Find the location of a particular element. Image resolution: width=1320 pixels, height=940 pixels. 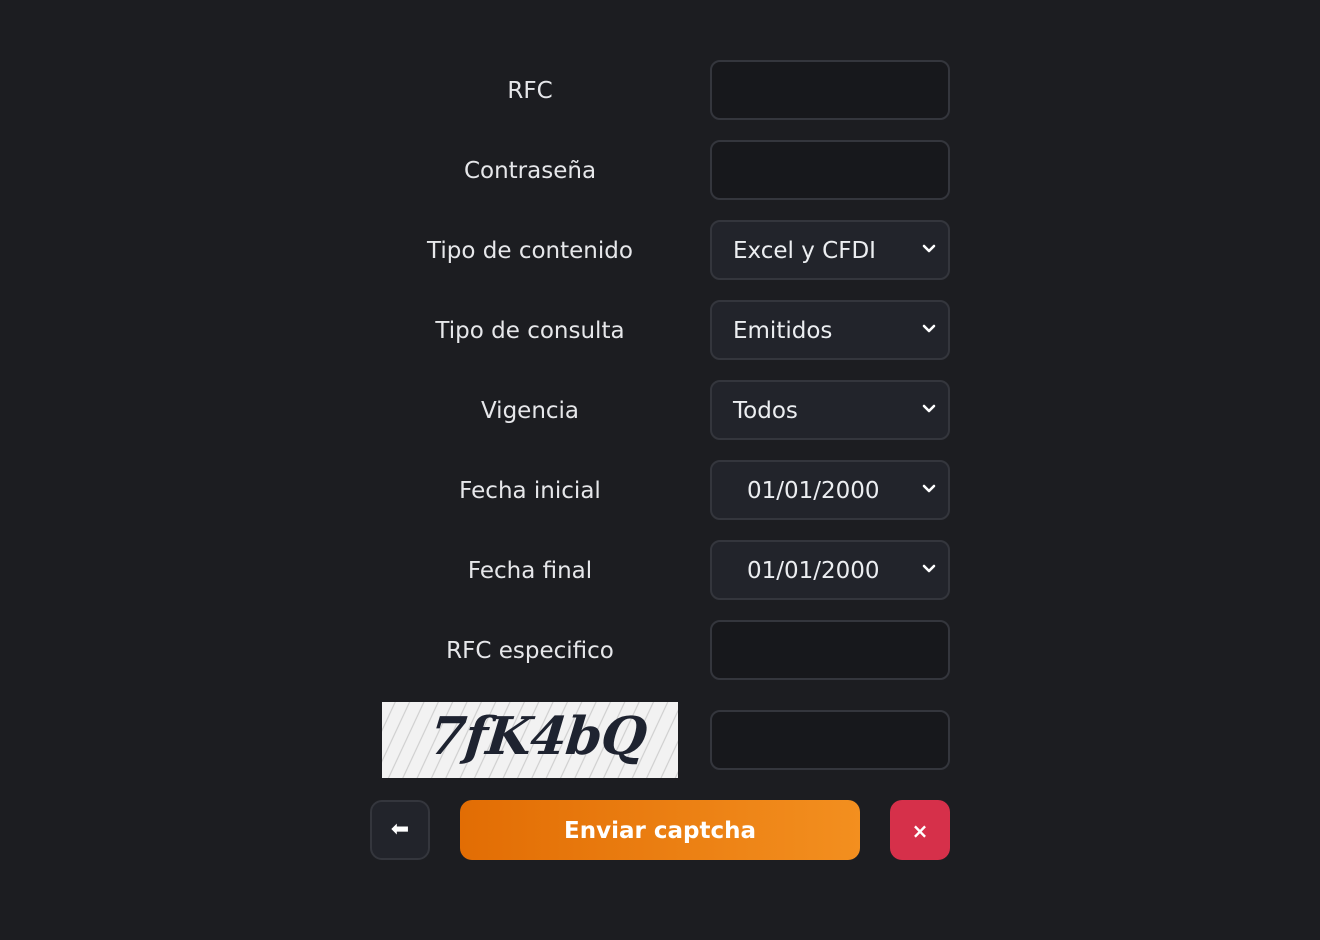

query-type-row: Tipo de consulta Emitidos is located at coordinates (660, 330).